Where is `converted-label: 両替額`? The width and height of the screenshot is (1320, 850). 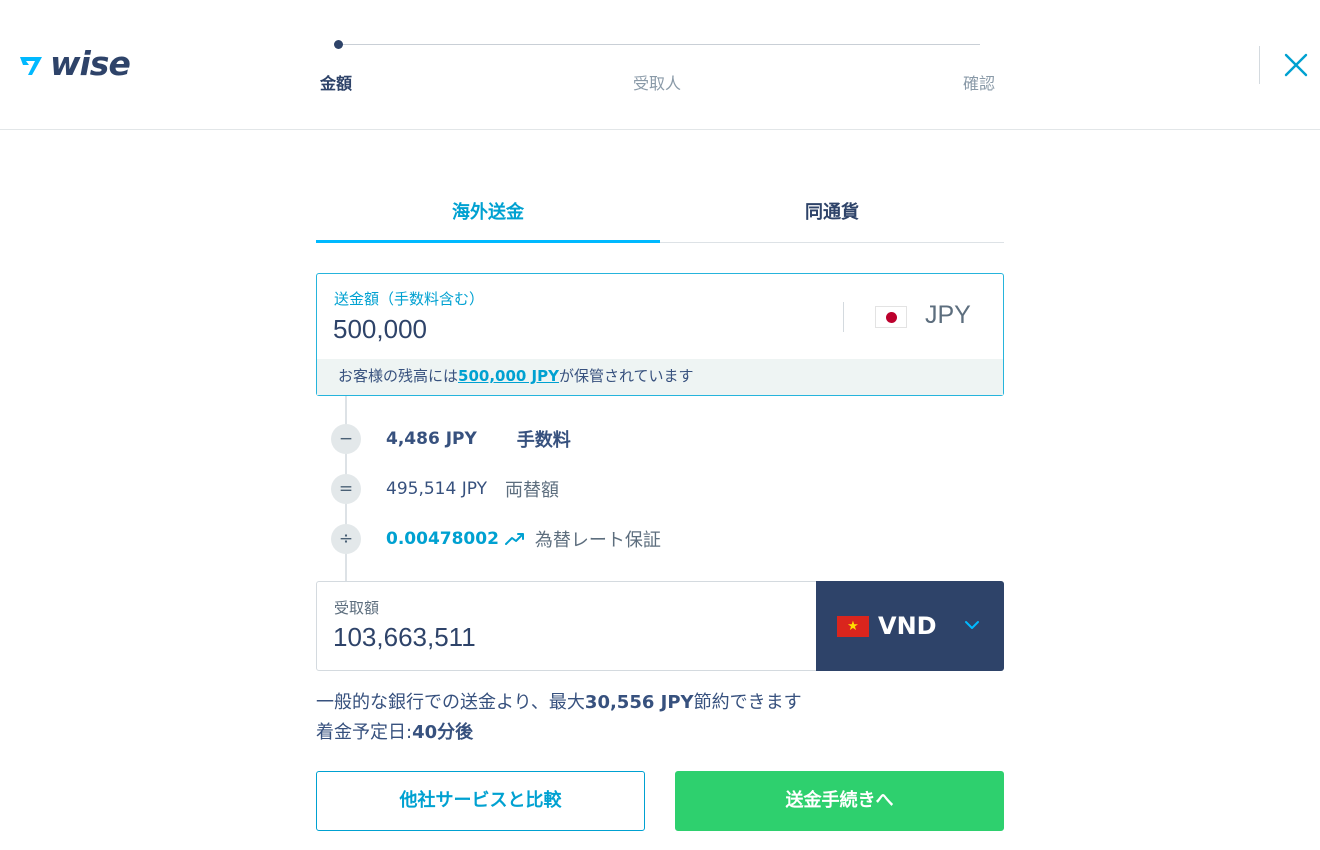
converted-label: 両替額 is located at coordinates (531, 490).